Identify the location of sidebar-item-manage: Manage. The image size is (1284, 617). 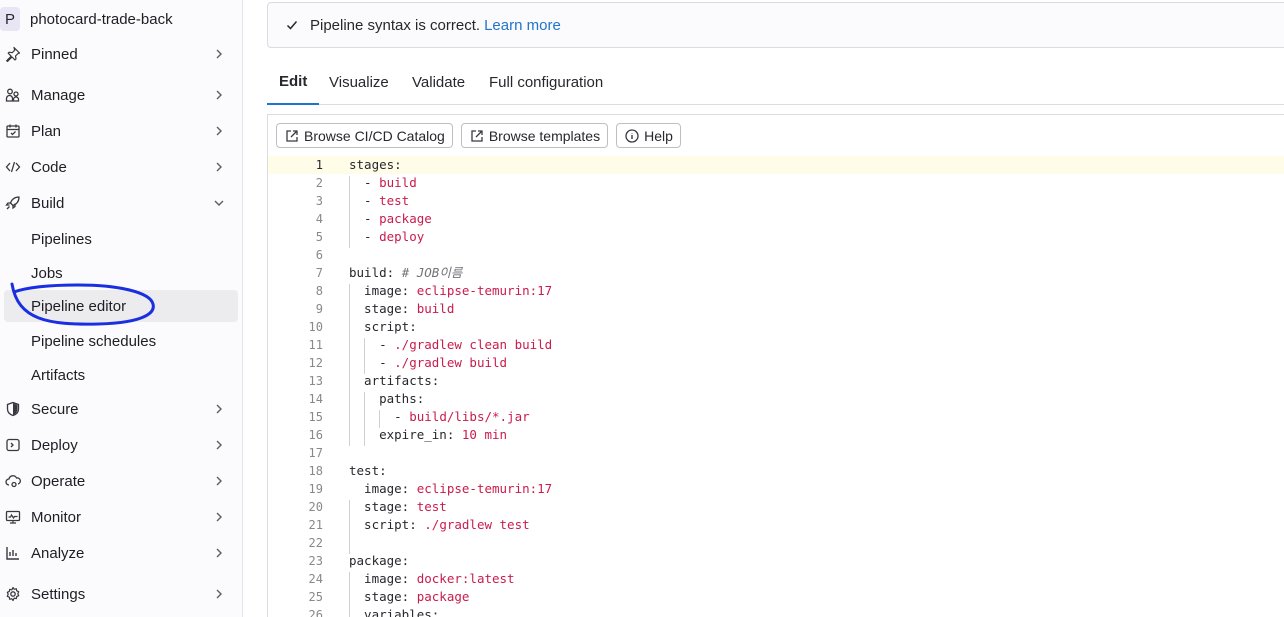
(120, 95).